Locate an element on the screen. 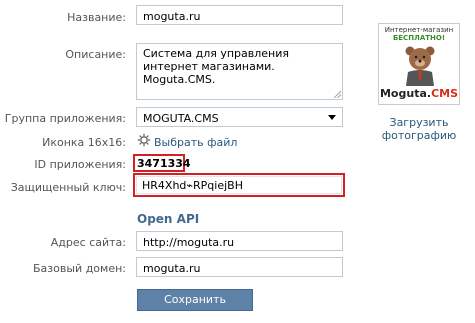 The image size is (475, 323). app-id-value: 3471334 is located at coordinates (164, 163).